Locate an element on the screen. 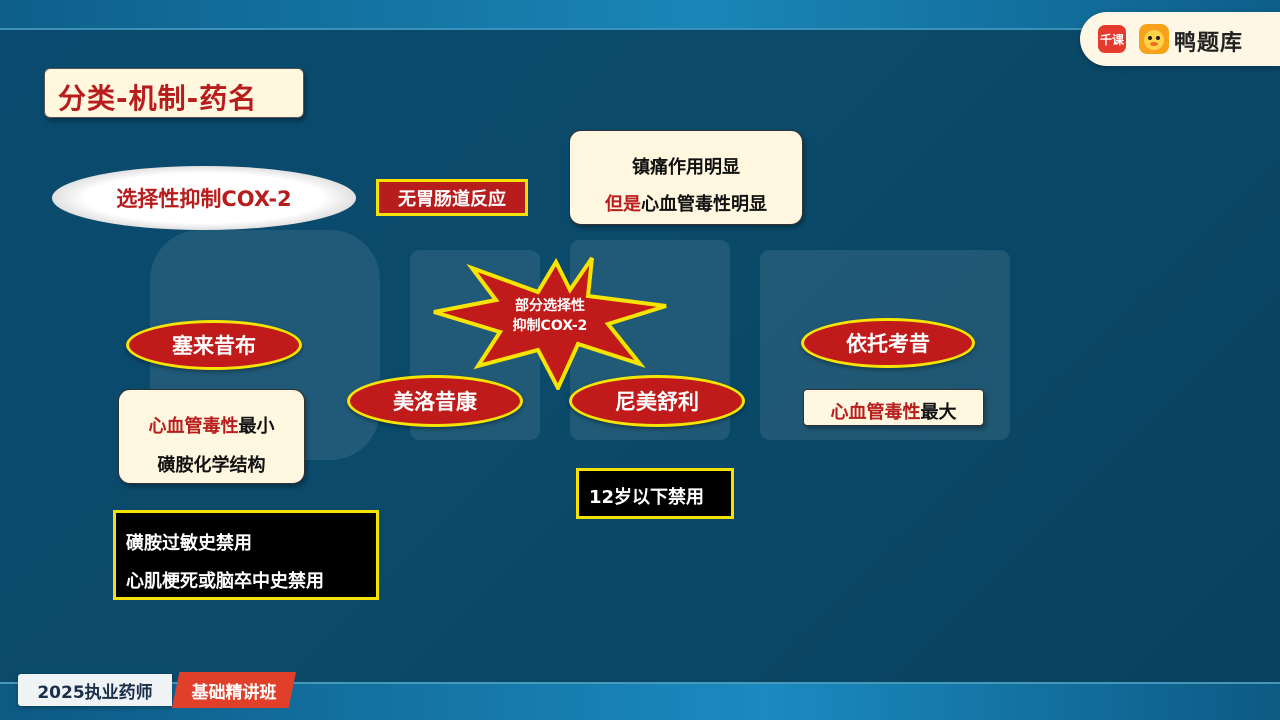 The image size is (1280, 720). course-name-badge: 2025执业药师 is located at coordinates (95, 690).